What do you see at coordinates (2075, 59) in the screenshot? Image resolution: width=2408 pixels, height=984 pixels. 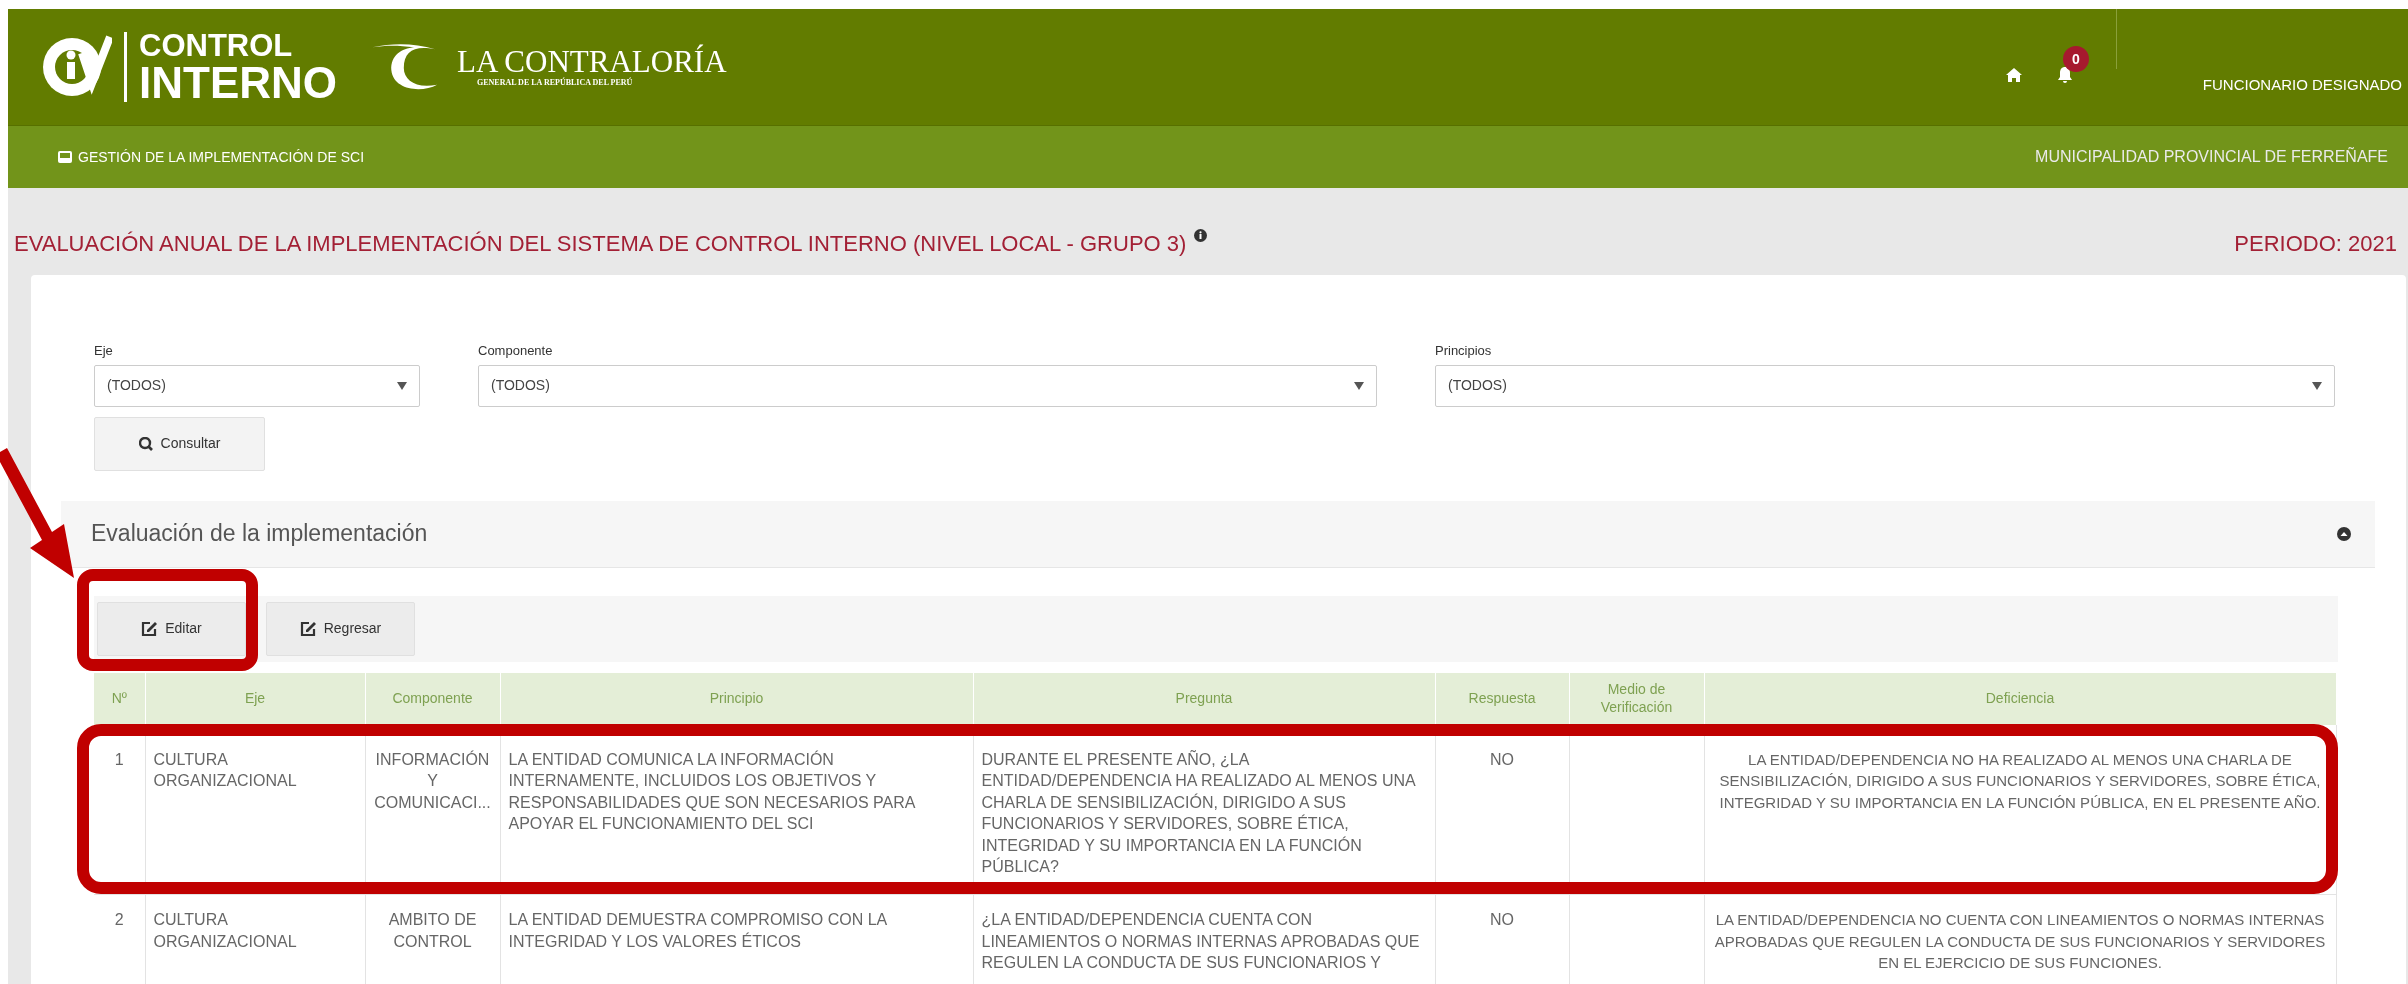 I see `notification-badge: 0` at bounding box center [2075, 59].